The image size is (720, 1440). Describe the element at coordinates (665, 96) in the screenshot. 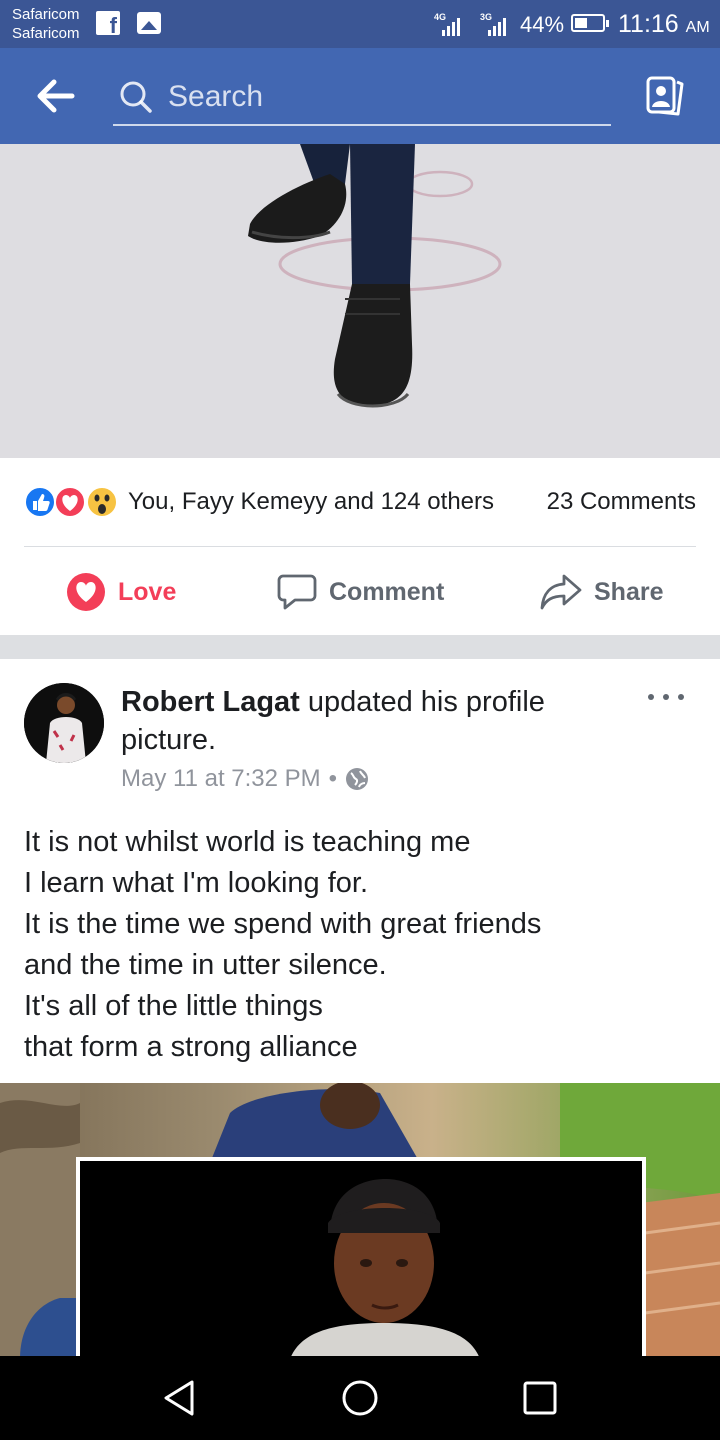

I see `profile-switch-icon` at that location.